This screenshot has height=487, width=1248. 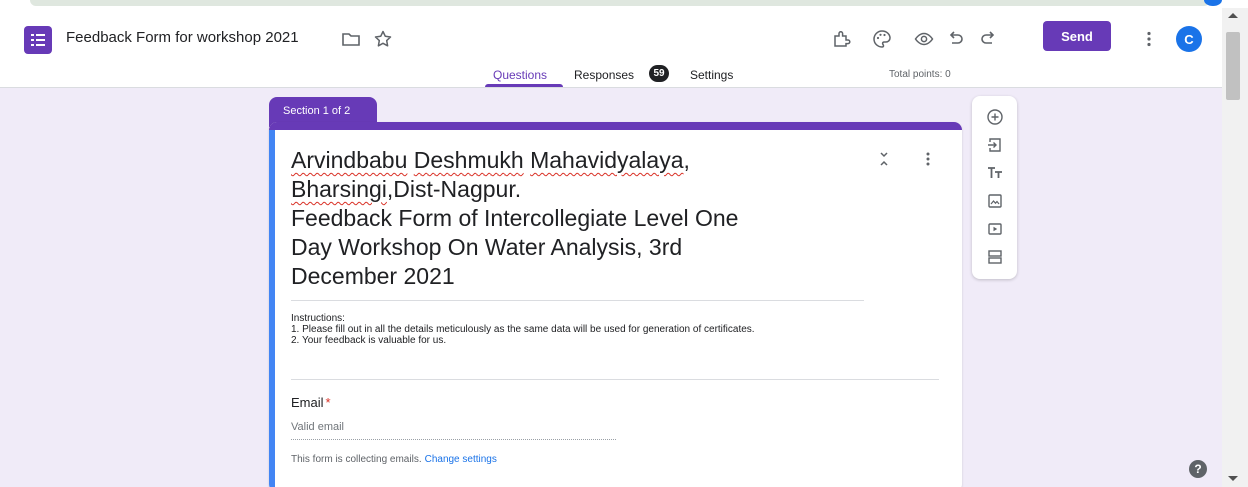 I want to click on send-button: Send, so click(x=1077, y=36).